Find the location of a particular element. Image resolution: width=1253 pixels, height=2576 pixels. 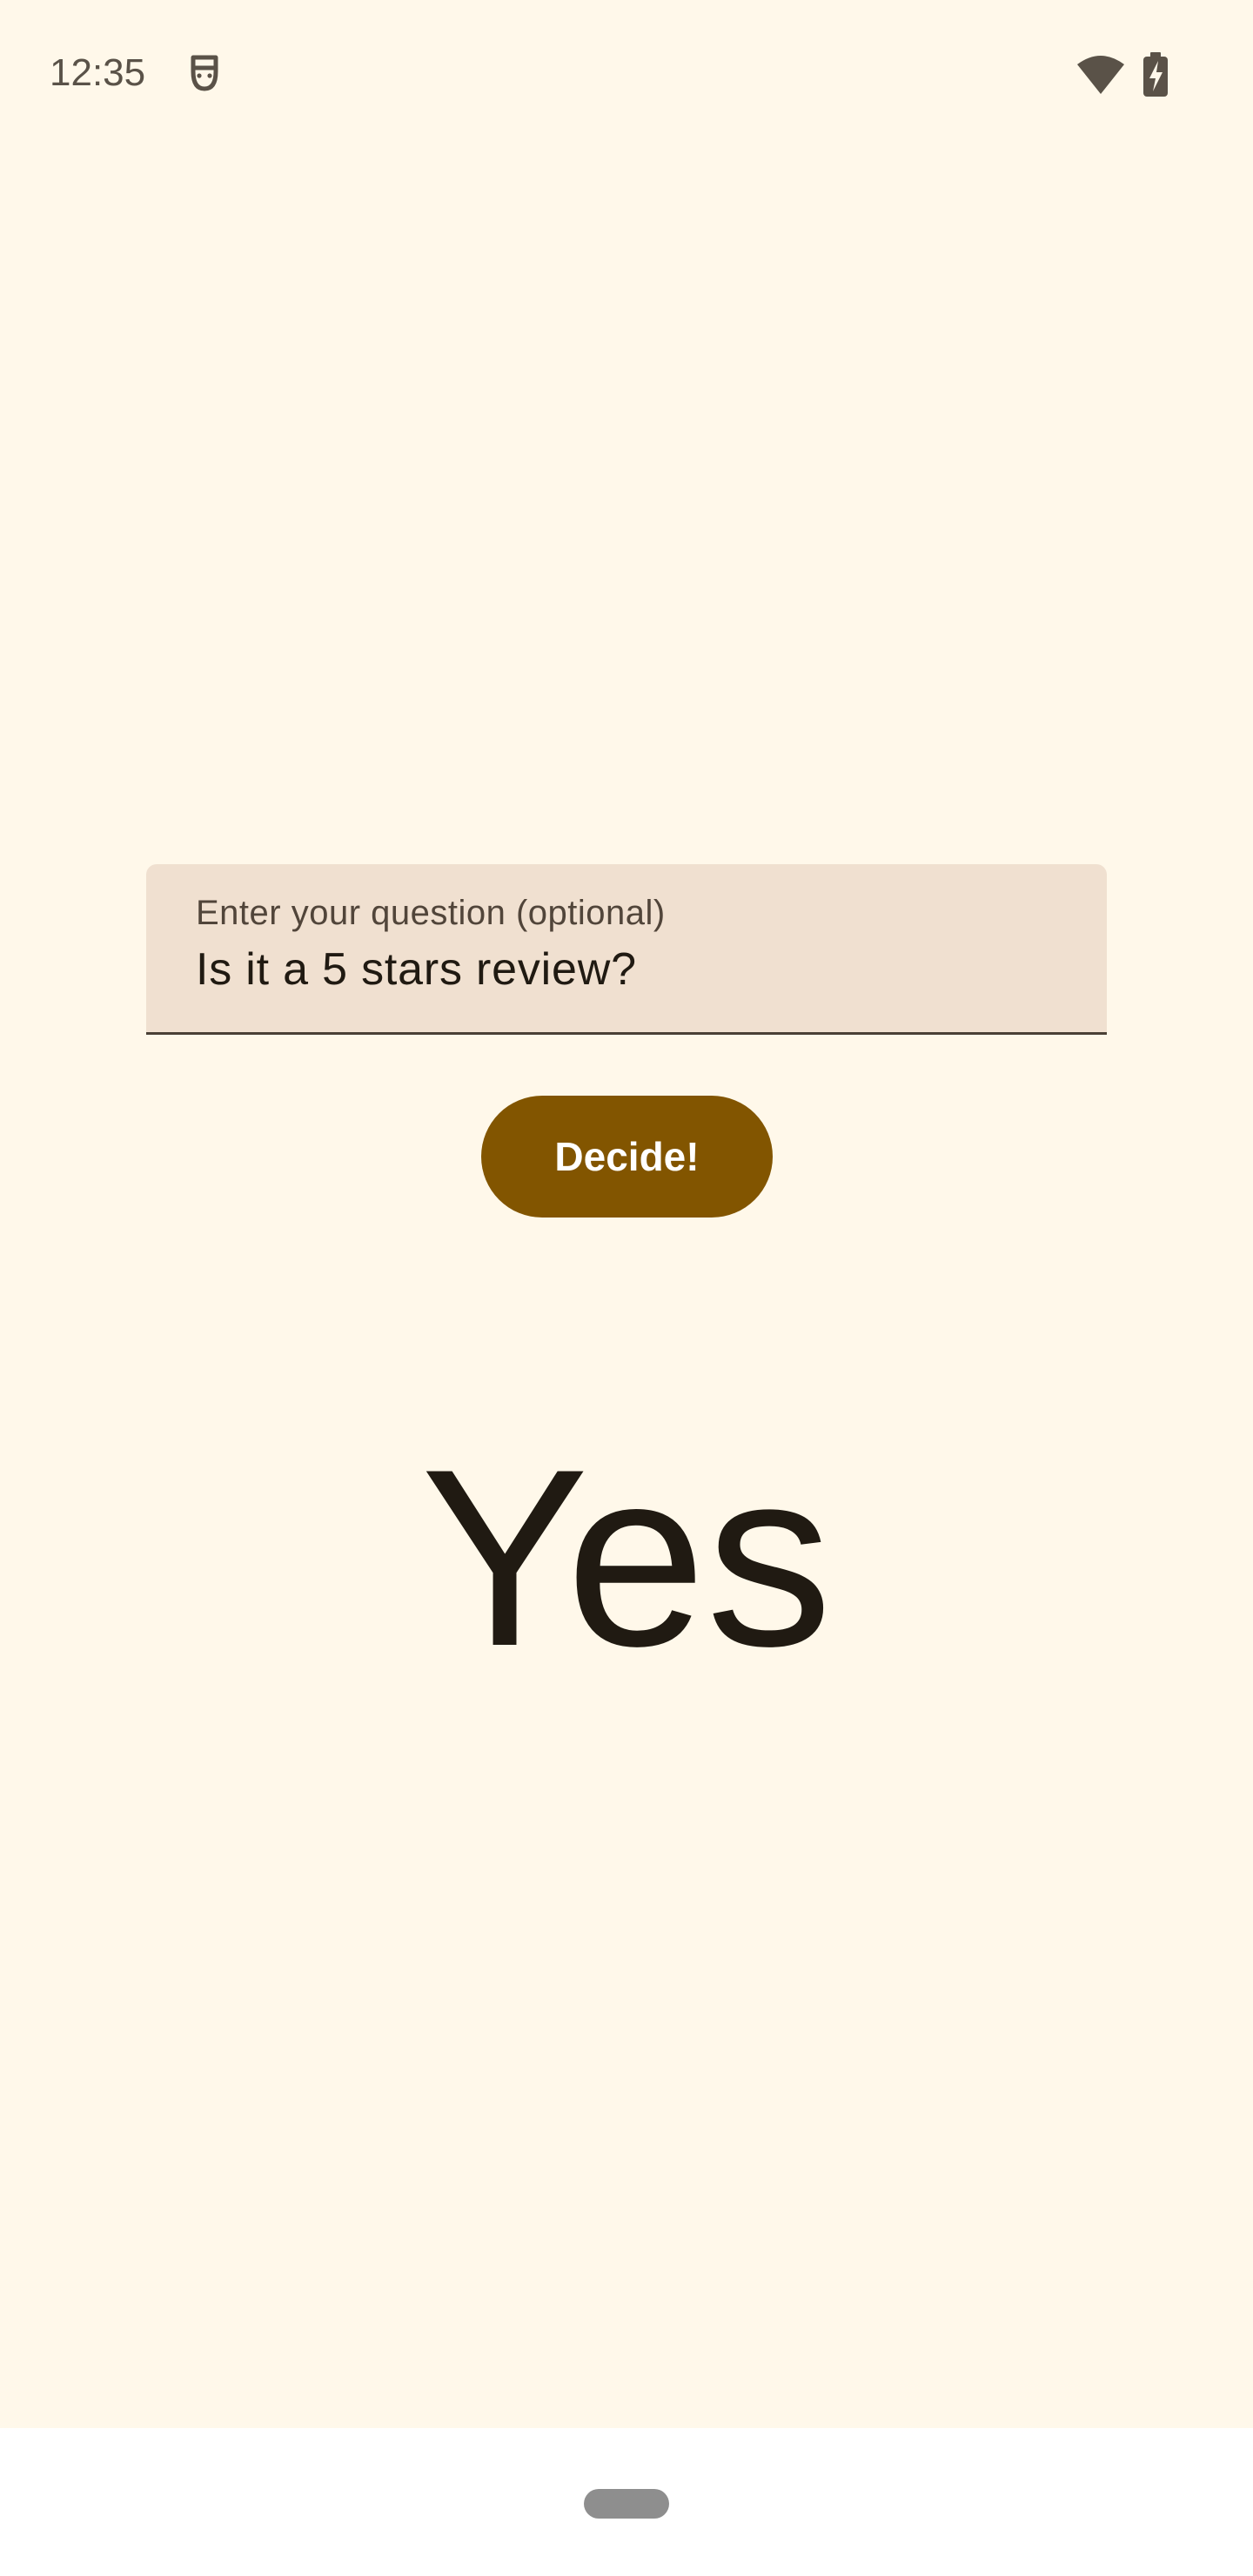

question-input is located at coordinates (626, 969).